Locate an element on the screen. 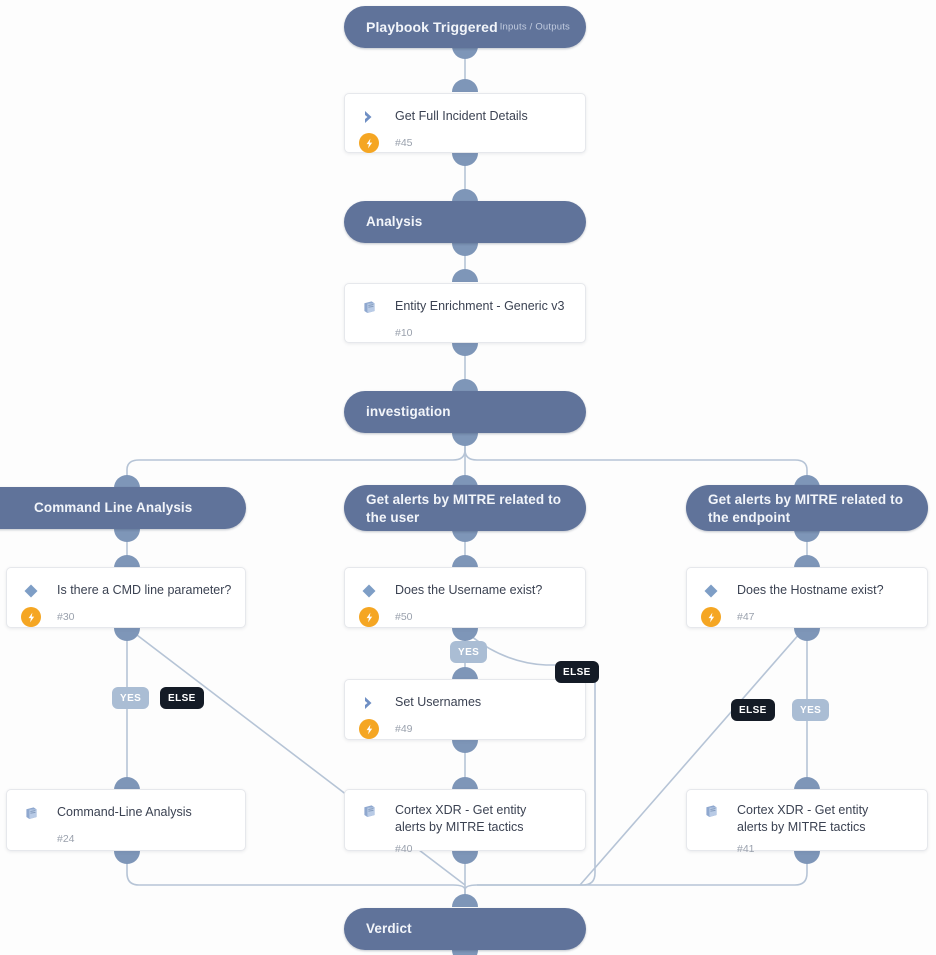  task-title: Entity Enrichment - Generic v3 is located at coordinates (480, 306).